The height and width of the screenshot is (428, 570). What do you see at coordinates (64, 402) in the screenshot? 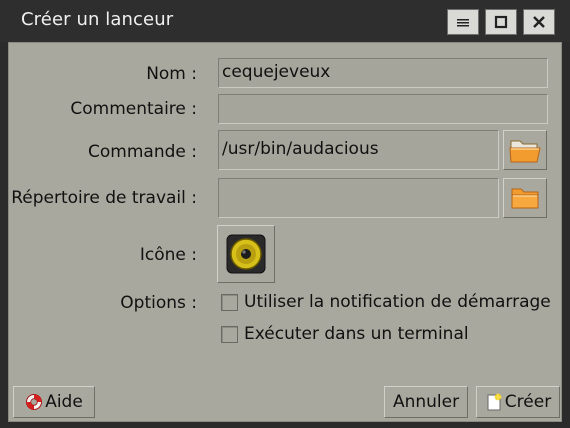
I see `help-button-label: Aide` at bounding box center [64, 402].